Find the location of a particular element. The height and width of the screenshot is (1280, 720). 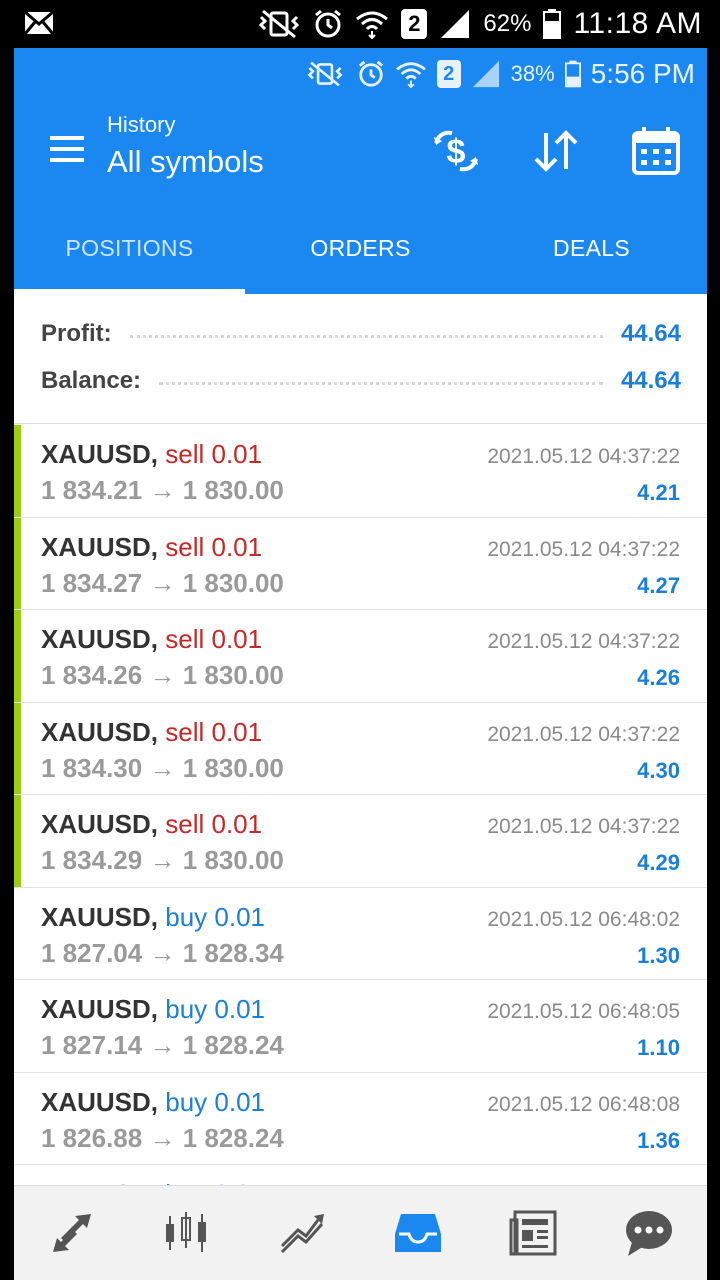

signal-icon is located at coordinates (455, 24).